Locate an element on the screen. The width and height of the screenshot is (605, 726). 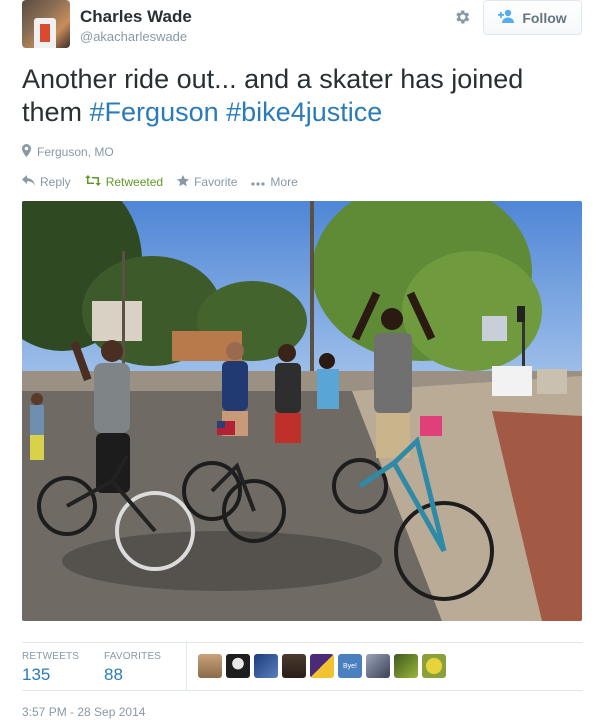
favorites-label: FAVORITES is located at coordinates (133, 656).